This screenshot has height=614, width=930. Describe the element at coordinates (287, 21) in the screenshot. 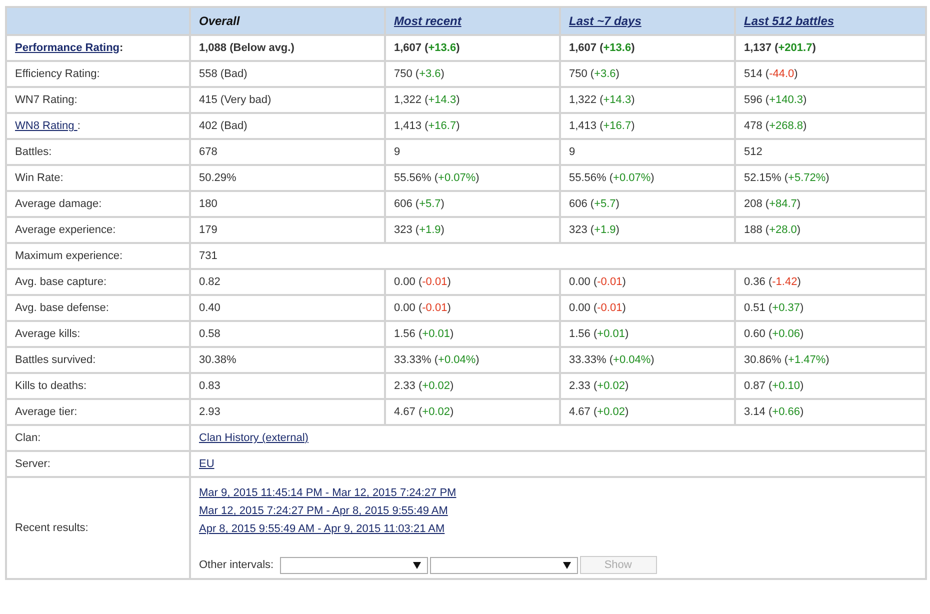

I see `column-header: Overall` at that location.